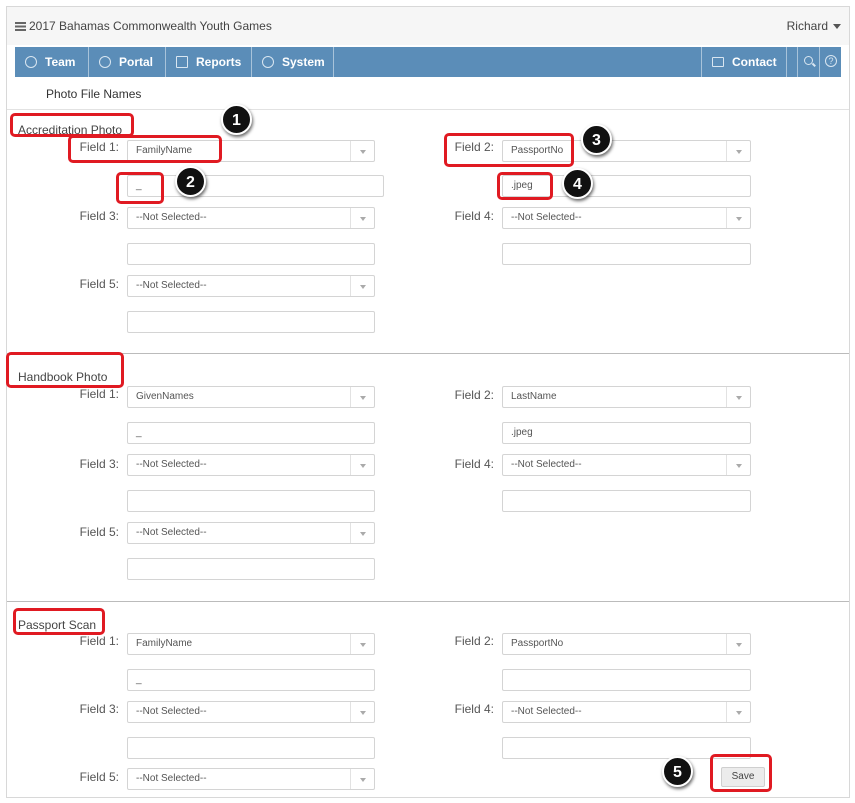  What do you see at coordinates (626, 501) in the screenshot?
I see `handbook-separator-4-input` at bounding box center [626, 501].